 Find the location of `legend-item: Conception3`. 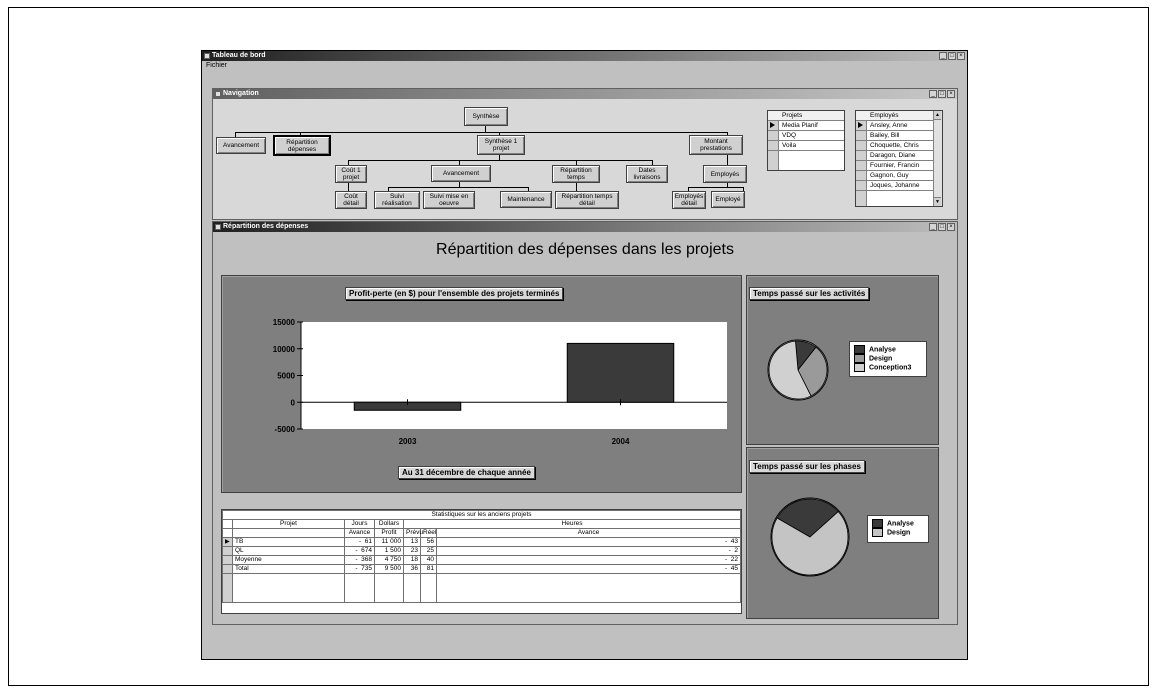

legend-item: Conception3 is located at coordinates (890, 367).